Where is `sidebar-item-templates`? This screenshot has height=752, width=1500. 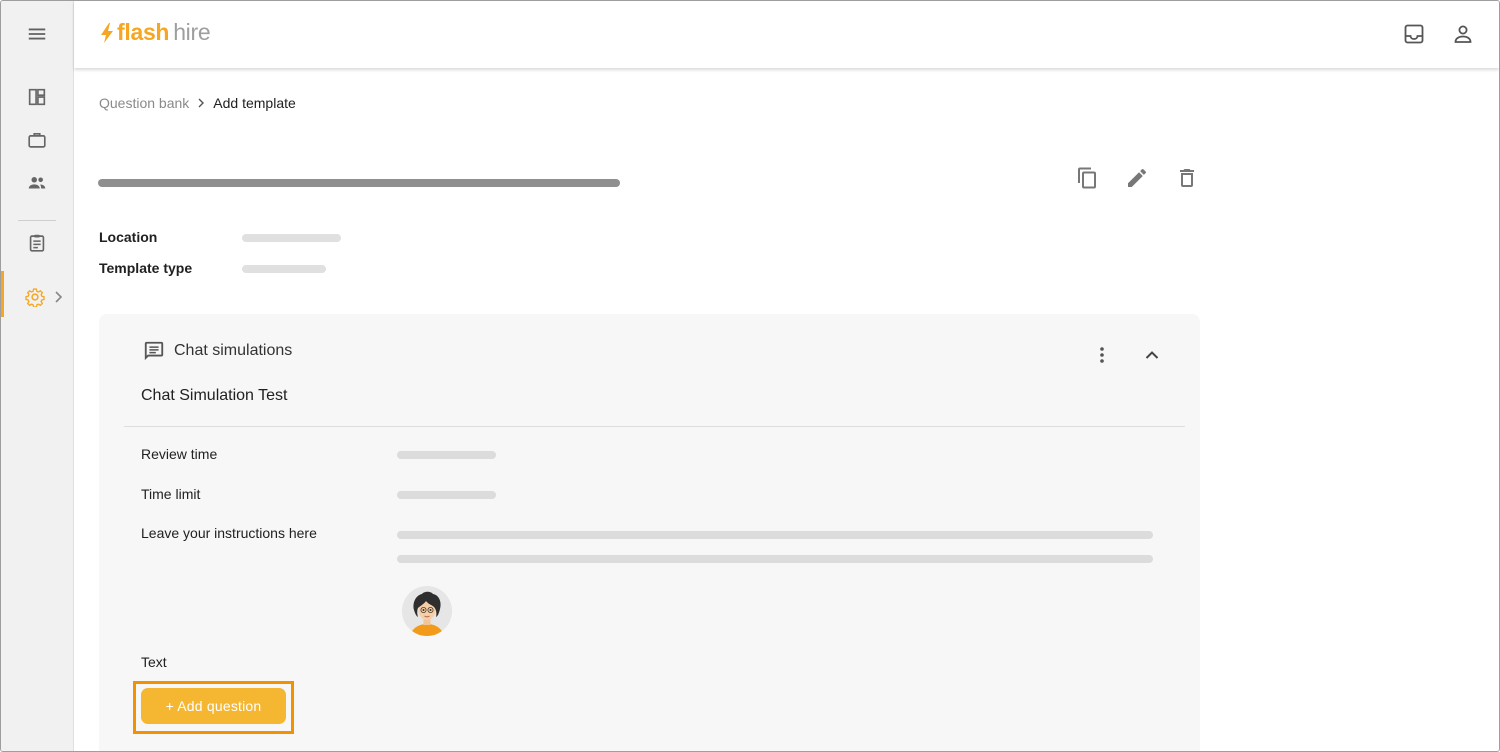
sidebar-item-templates is located at coordinates (37, 243).